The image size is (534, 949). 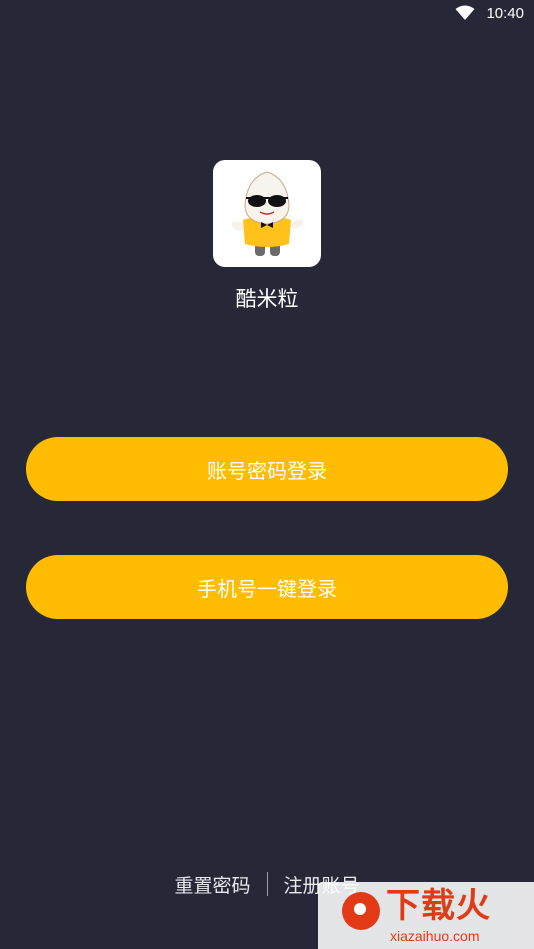 What do you see at coordinates (435, 936) in the screenshot?
I see `watermark-url: xiazaihuo.com` at bounding box center [435, 936].